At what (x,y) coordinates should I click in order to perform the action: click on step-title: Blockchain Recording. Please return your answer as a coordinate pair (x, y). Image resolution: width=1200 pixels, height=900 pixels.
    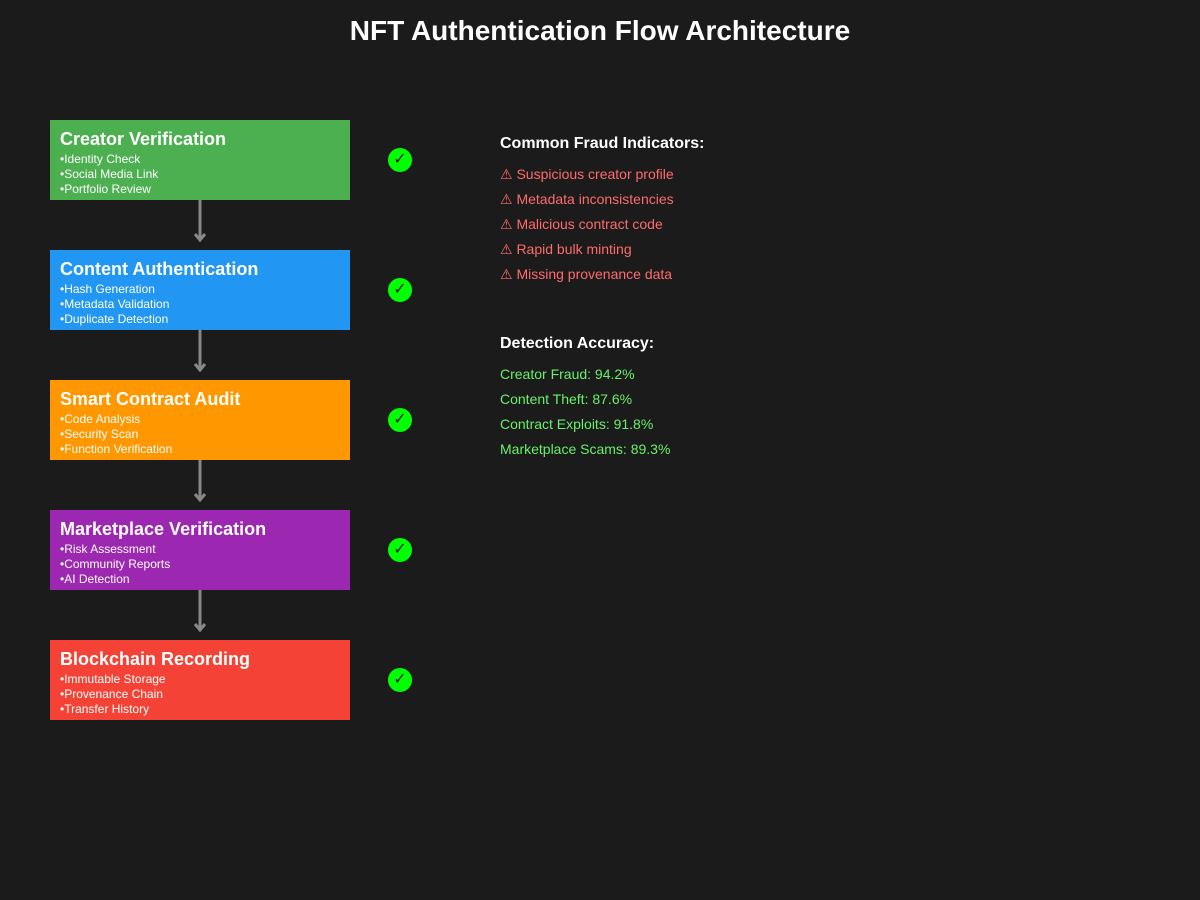
    Looking at the image, I should click on (155, 659).